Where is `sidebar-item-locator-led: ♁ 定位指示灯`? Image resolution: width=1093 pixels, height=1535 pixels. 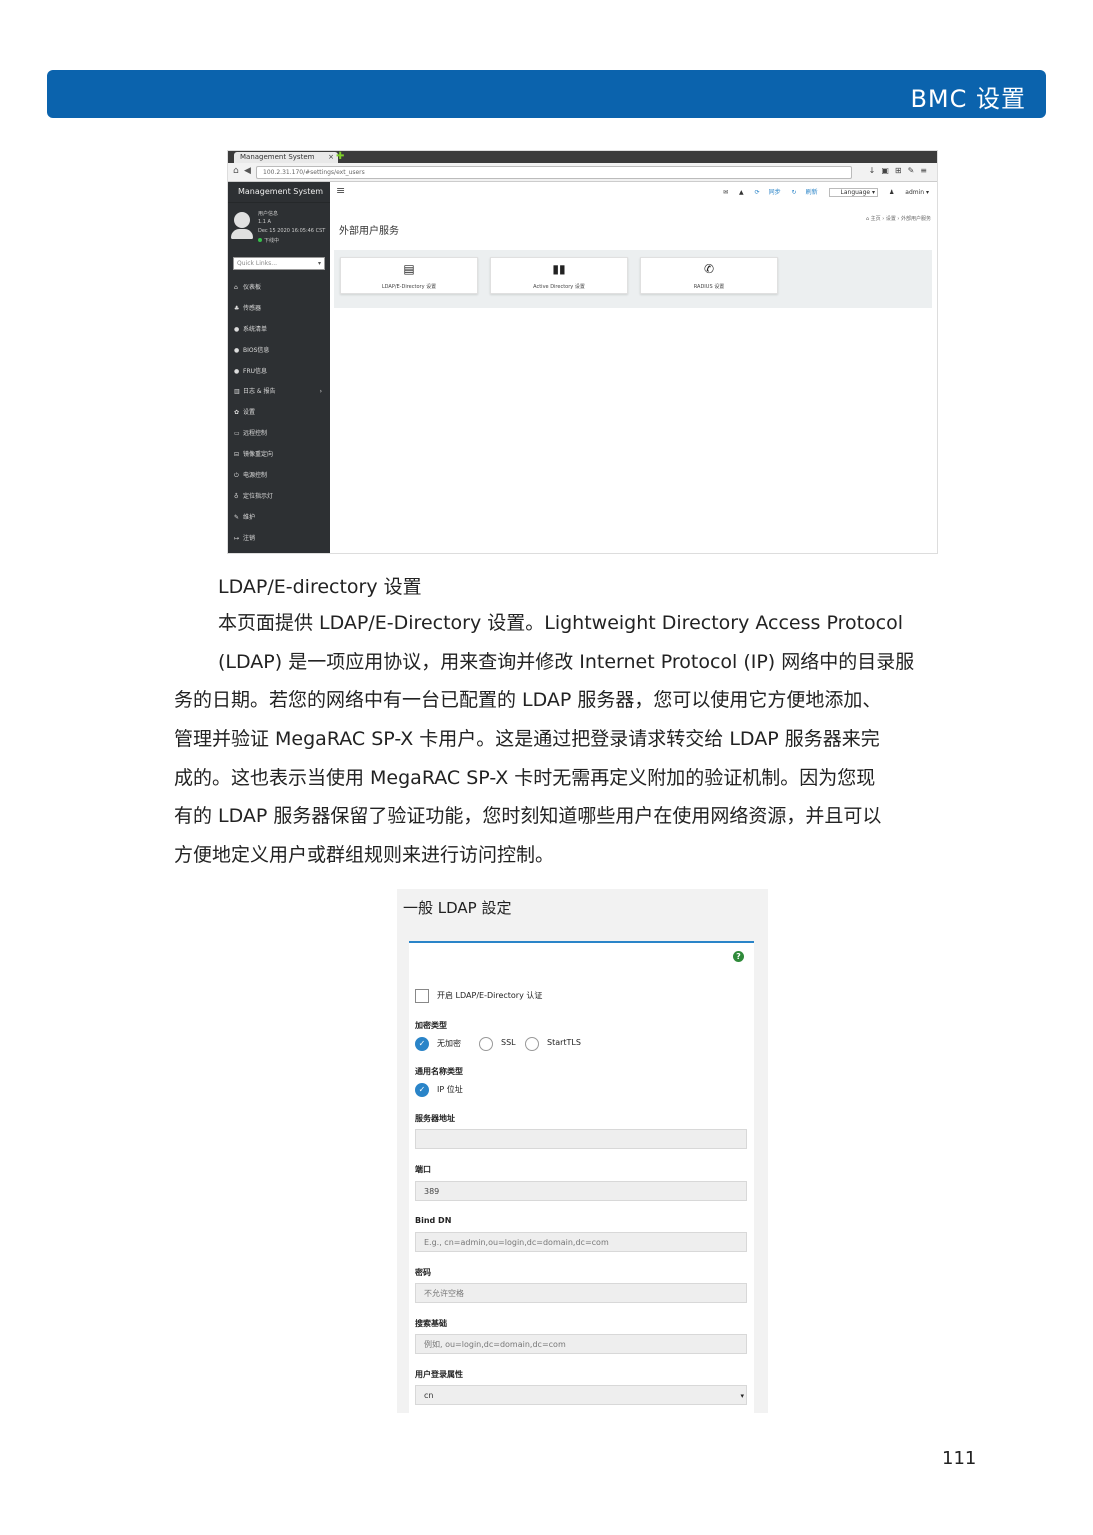
sidebar-item-locator-led: ♁ 定位指示灯 is located at coordinates (279, 497).